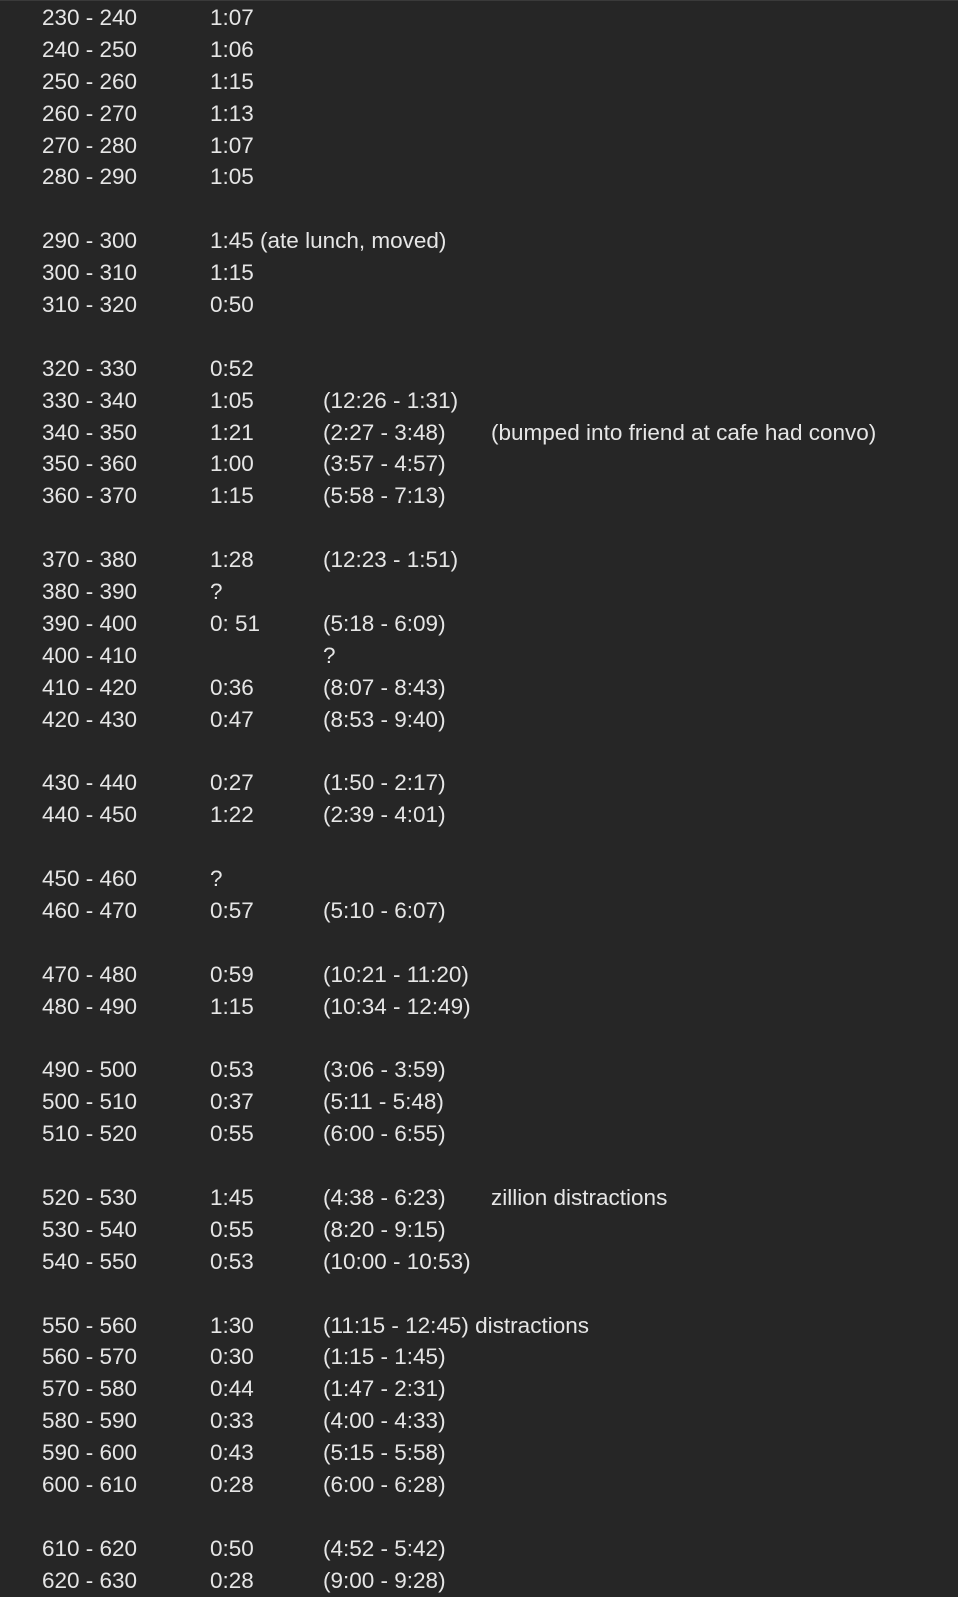 The width and height of the screenshot is (958, 1597). What do you see at coordinates (90, 273) in the screenshot?
I see `page-range: 300 - 310` at bounding box center [90, 273].